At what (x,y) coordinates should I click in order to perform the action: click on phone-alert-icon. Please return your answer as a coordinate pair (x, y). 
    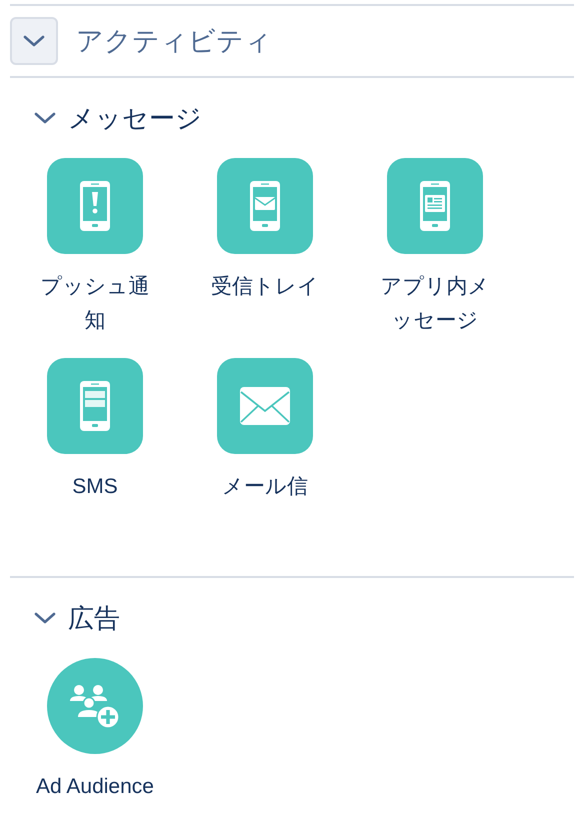
    Looking at the image, I should click on (95, 206).